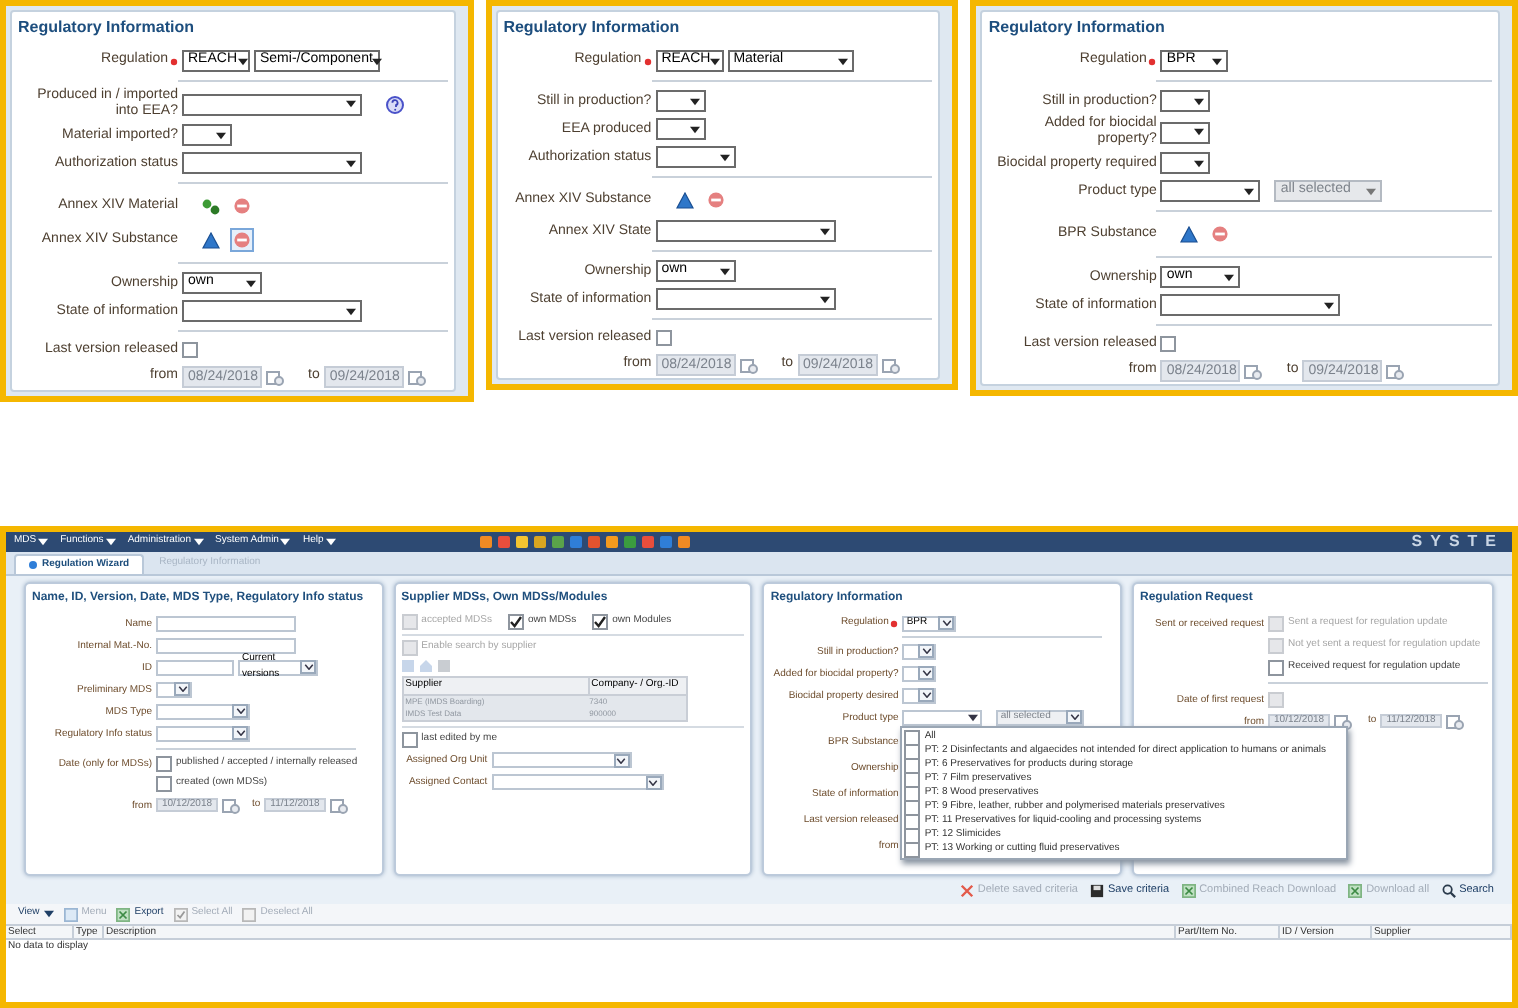  Describe the element at coordinates (395, 104) in the screenshot. I see `help-icon` at that location.